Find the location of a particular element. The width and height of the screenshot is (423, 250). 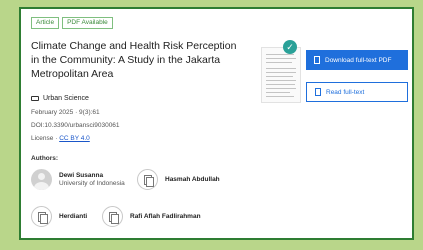

read-full-text-button: Read full-text is located at coordinates (357, 92).